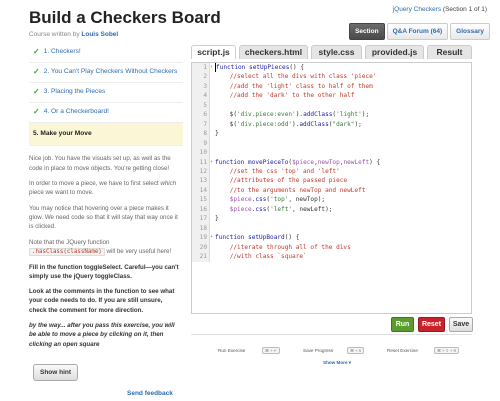 Image resolution: width=500 pixels, height=401 pixels. What do you see at coordinates (331, 105) in the screenshot?
I see `code-line: 5` at bounding box center [331, 105].